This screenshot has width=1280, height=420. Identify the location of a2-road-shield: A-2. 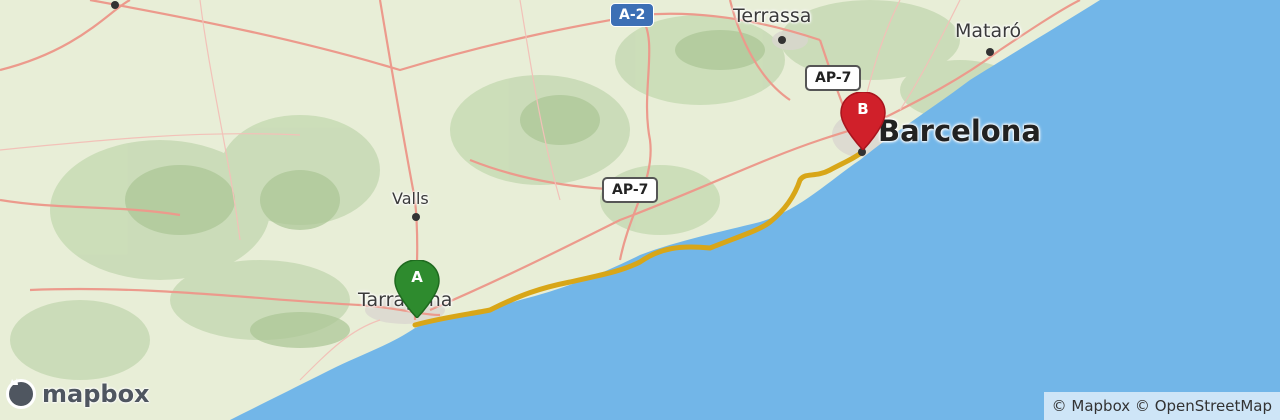
(632, 15).